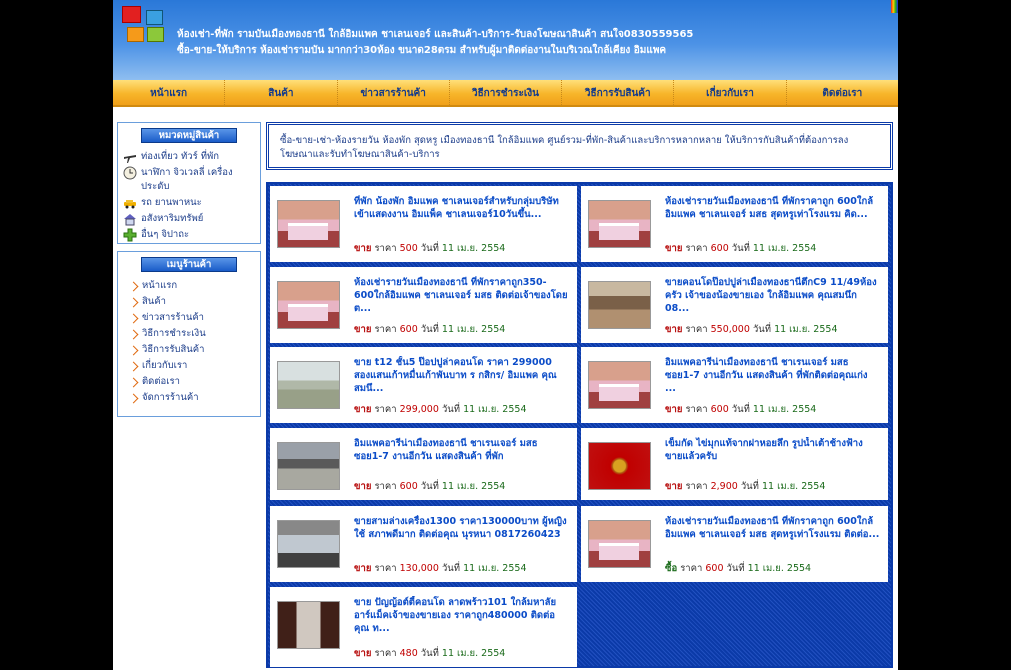 The width and height of the screenshot is (1011, 670). What do you see at coordinates (130, 219) in the screenshot?
I see `house-icon` at bounding box center [130, 219].